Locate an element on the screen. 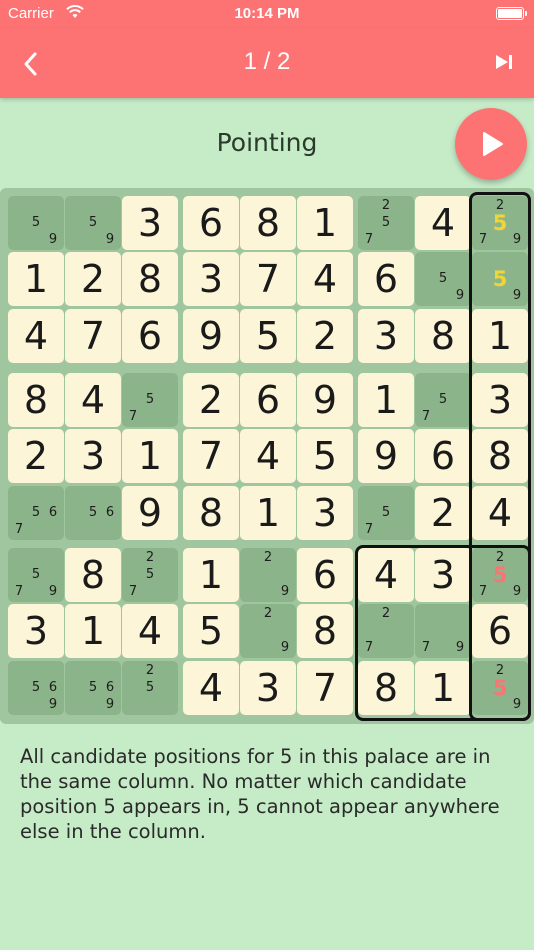 This screenshot has height=950, width=534. skip-end-icon is located at coordinates (504, 62).